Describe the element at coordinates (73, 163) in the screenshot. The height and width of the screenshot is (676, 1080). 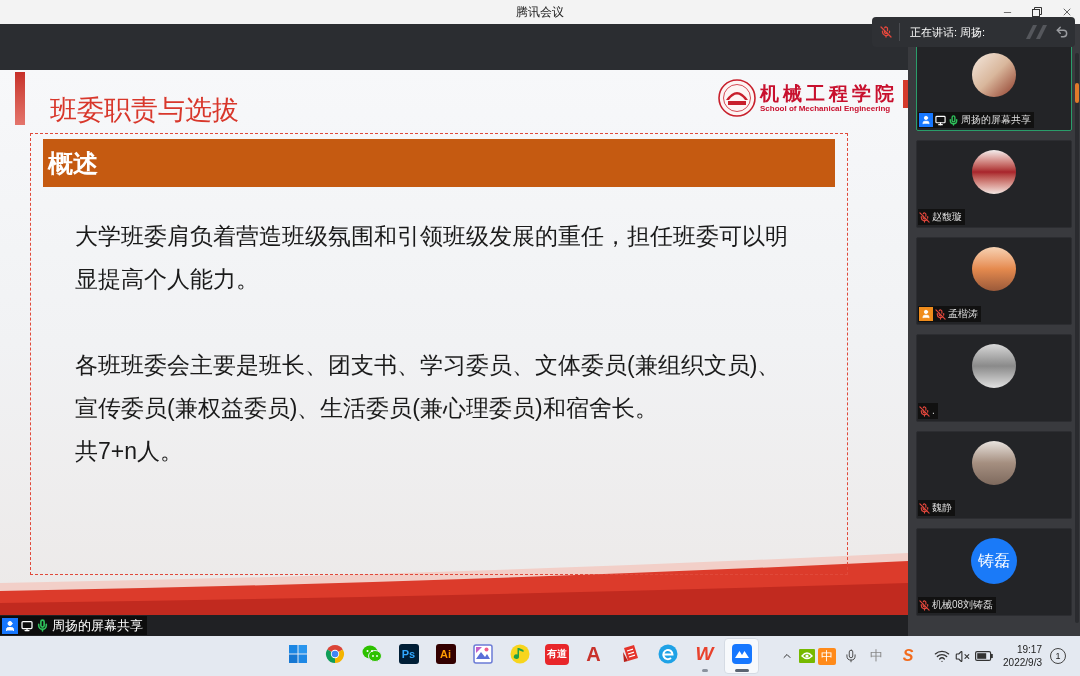
I see `section-heading: 概述` at that location.